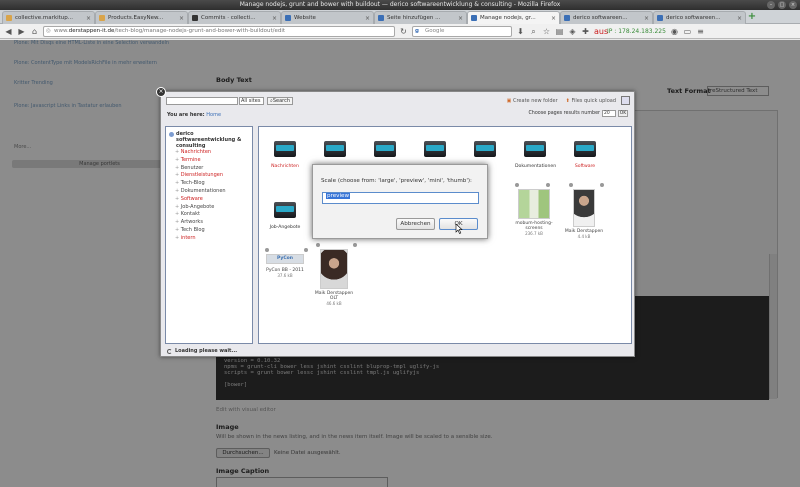 The height and width of the screenshot is (487, 800). I want to click on tree-item: Tech Blog, so click(212, 231).